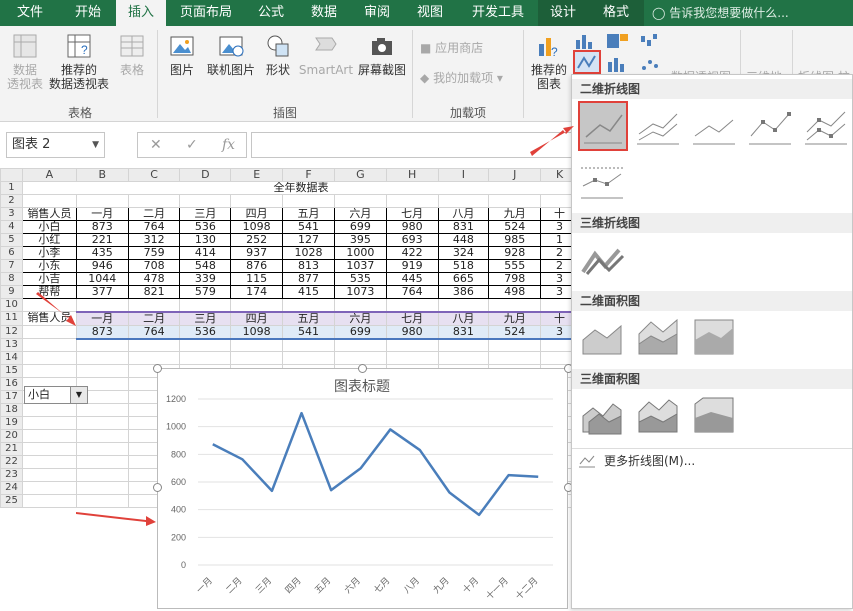 The image size is (853, 611). Describe the element at coordinates (257, 214) in the screenshot. I see `header-cell: 四月` at that location.